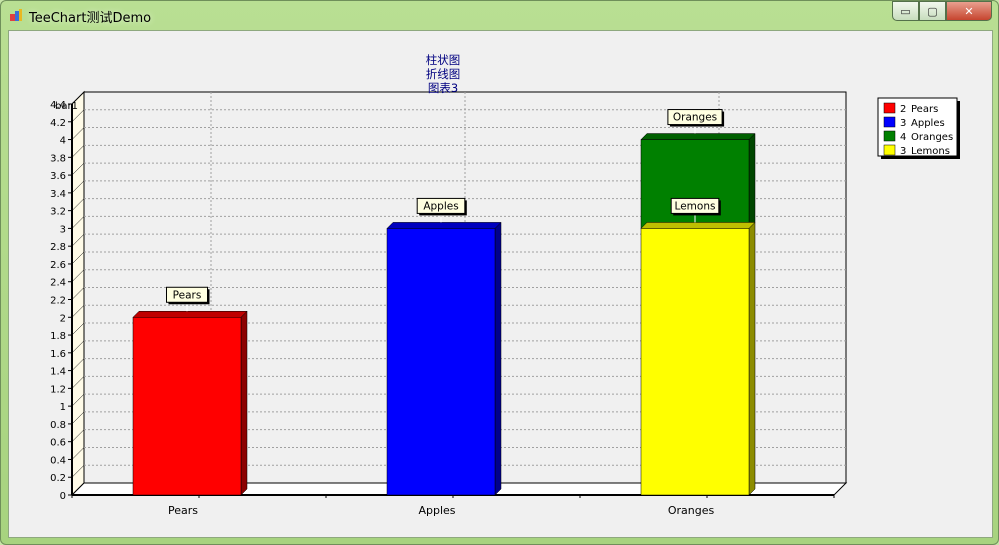  I want to click on bar-lemons, so click(698, 358).